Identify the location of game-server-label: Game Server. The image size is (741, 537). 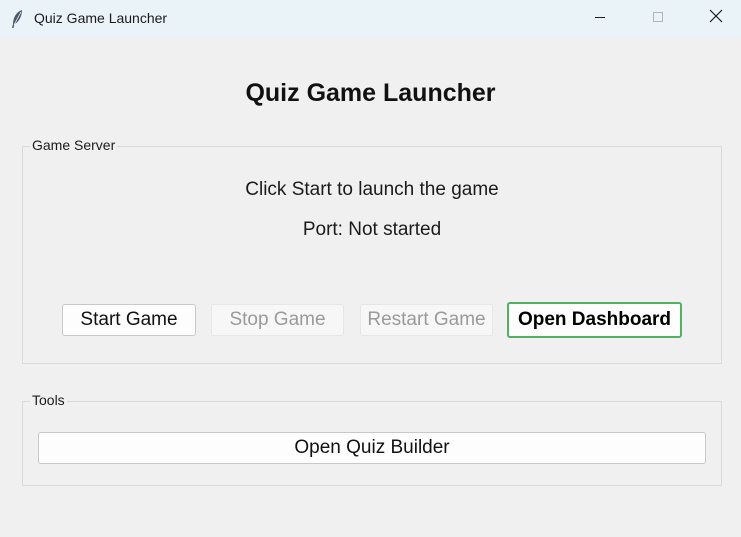
(74, 145).